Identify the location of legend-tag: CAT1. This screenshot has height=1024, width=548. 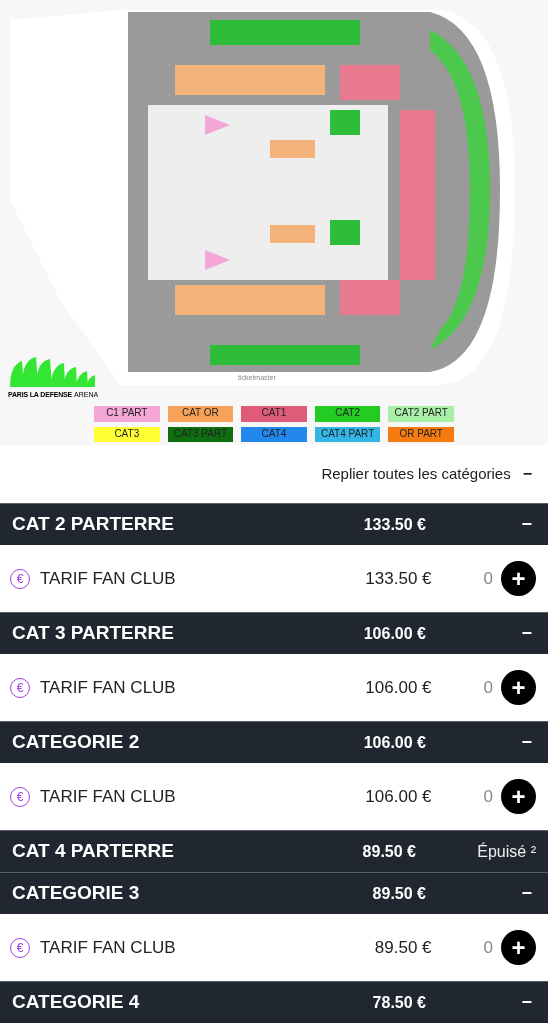
(274, 414).